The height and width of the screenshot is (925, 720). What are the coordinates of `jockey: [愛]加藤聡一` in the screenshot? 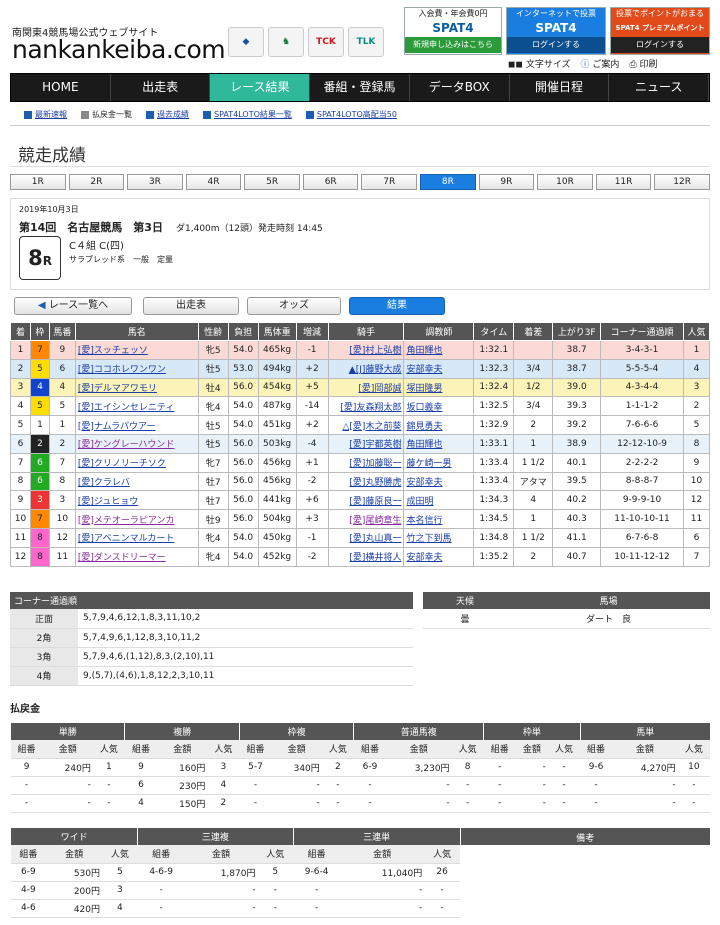 It's located at (366, 462).